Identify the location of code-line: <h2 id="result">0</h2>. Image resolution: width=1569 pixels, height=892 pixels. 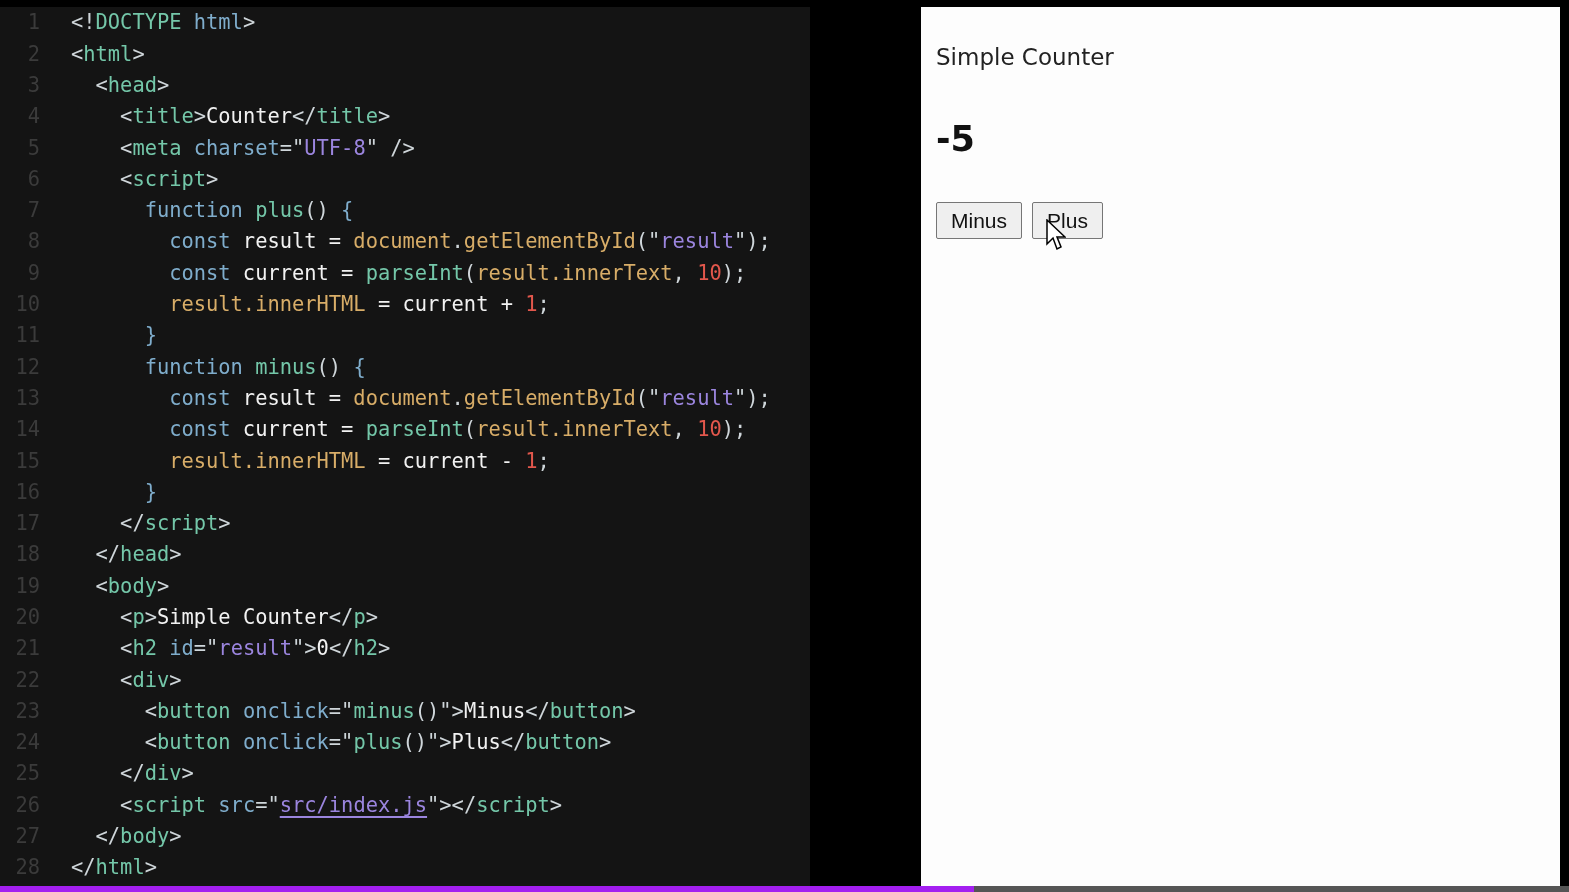
(255, 649).